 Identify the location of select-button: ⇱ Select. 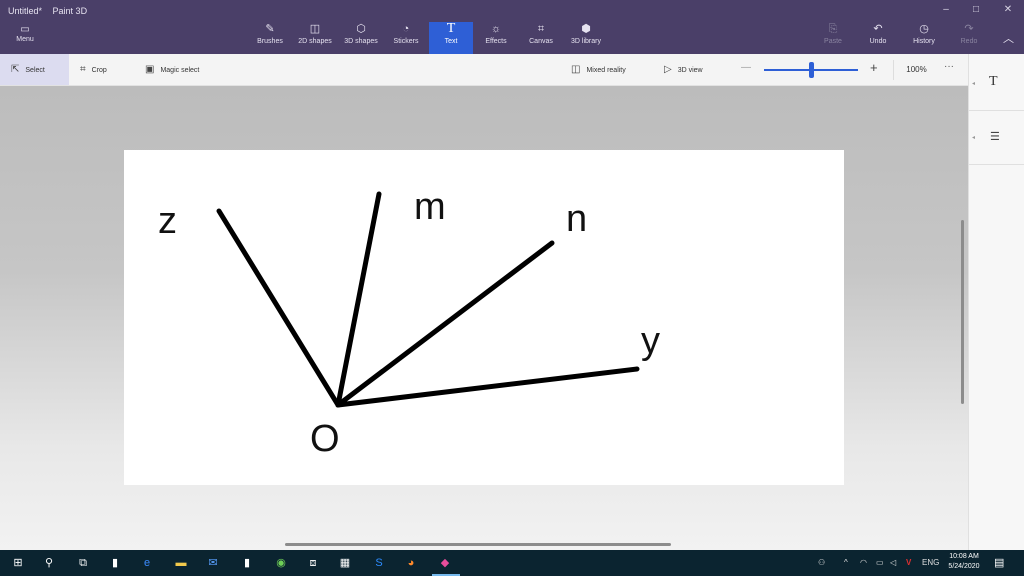
(28, 70).